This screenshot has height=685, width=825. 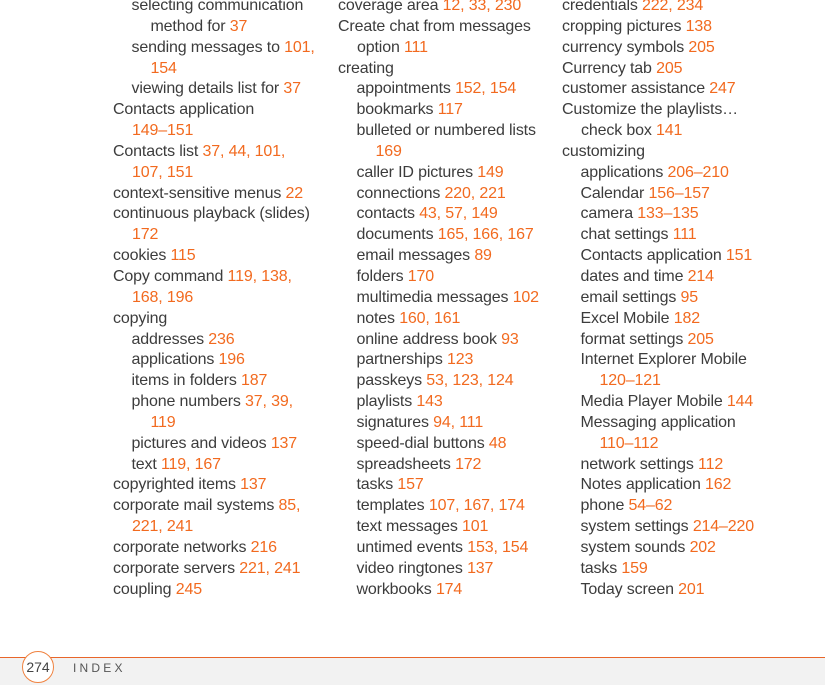 I want to click on index-entry: corporate mail systems 85,, so click(x=214, y=506).